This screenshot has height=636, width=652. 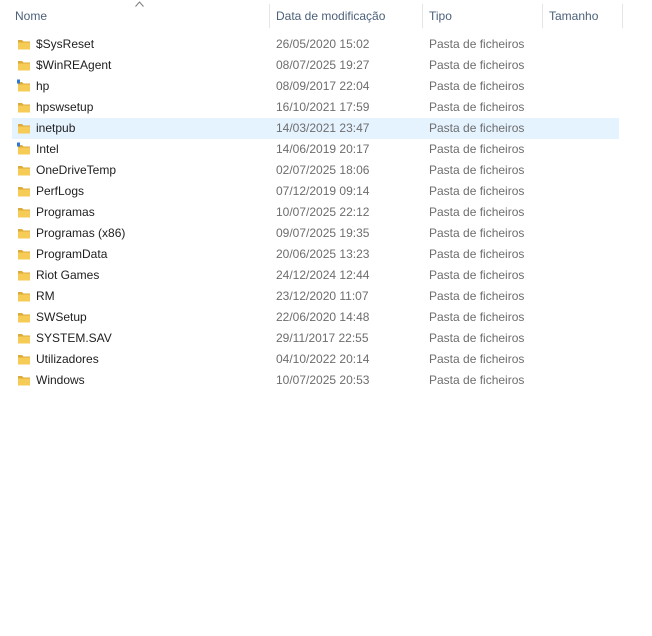 I want to click on file-name: Programas, so click(x=65, y=212).